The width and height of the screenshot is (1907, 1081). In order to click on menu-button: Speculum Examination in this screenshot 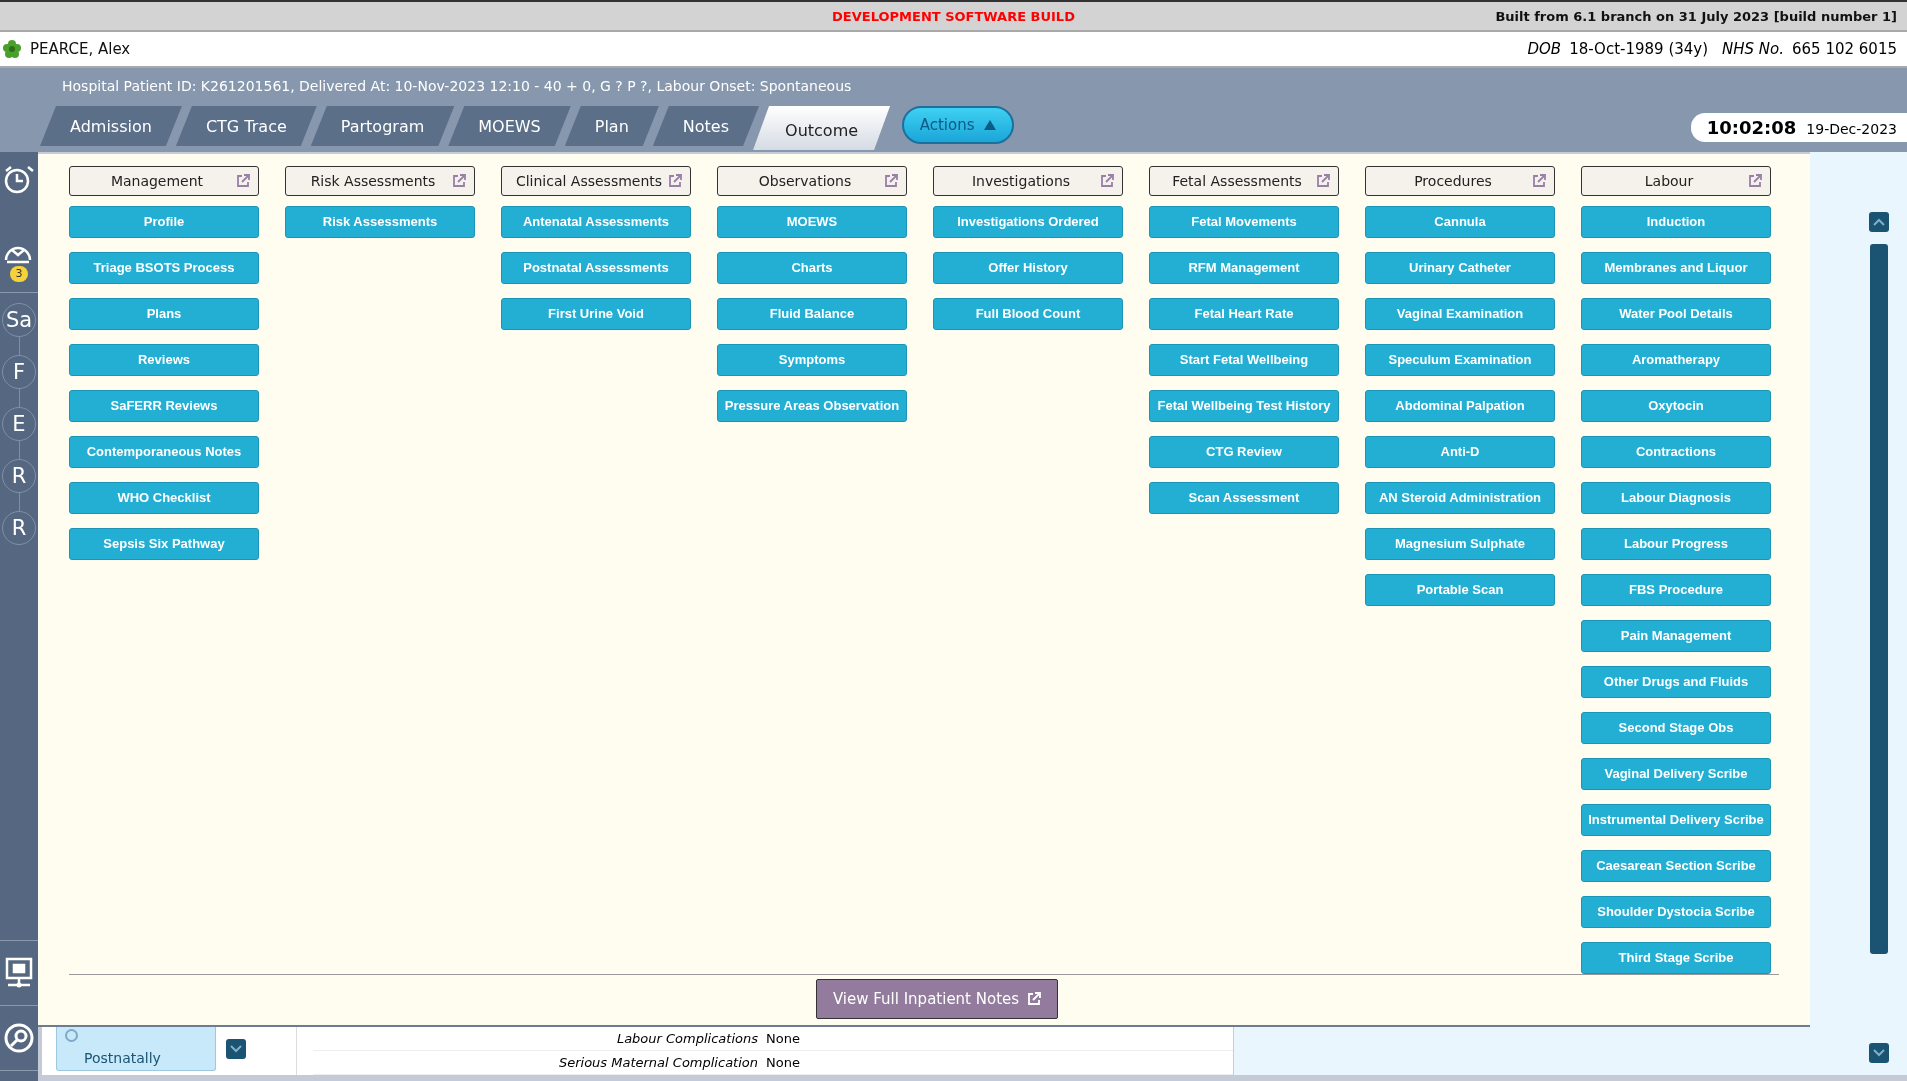, I will do `click(1460, 359)`.